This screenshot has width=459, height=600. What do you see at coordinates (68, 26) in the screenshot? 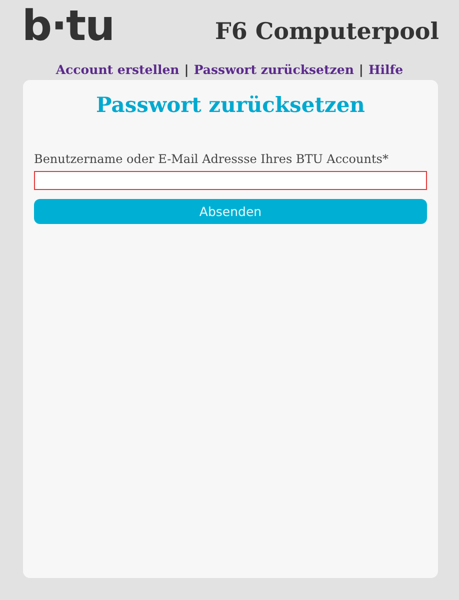
I see `logo: b·tu` at bounding box center [68, 26].